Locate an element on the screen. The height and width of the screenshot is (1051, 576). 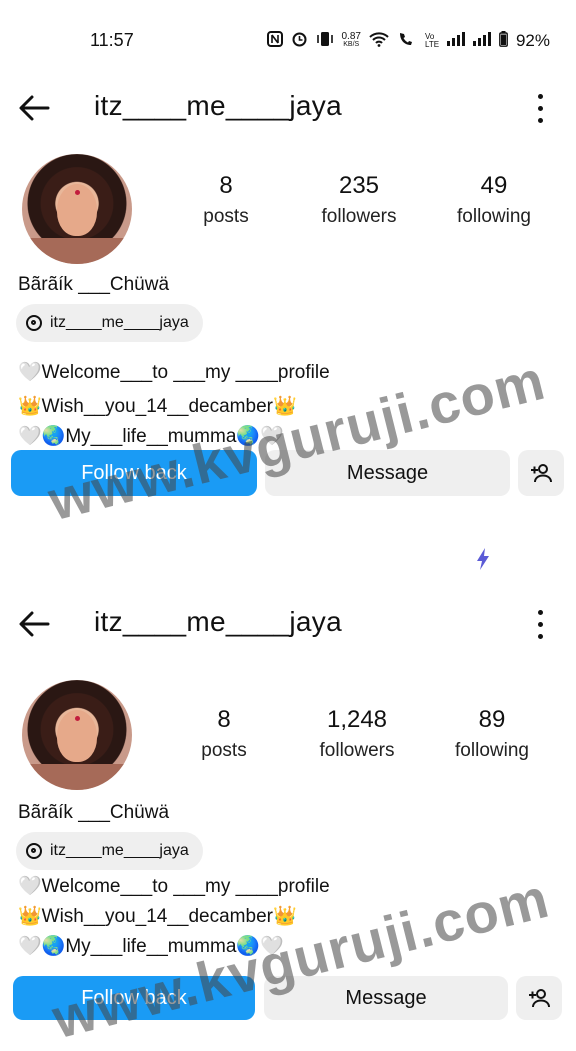
followers-stat: 1,248 followers is located at coordinates (357, 734).